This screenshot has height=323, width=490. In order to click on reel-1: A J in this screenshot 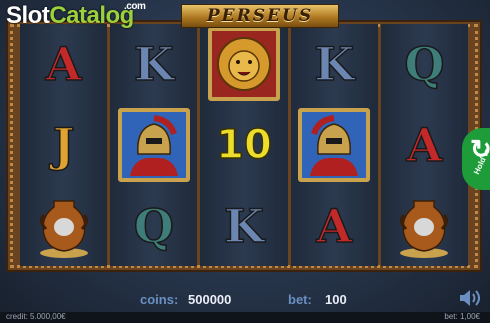, I will do `click(64, 145)`.